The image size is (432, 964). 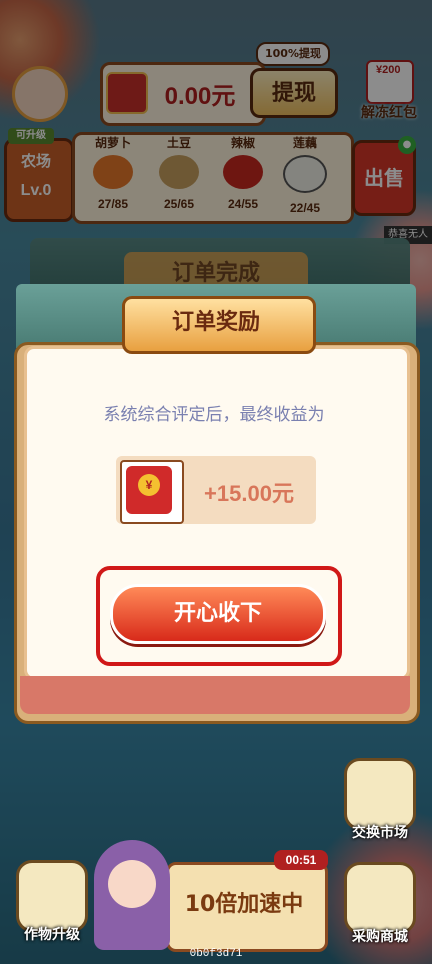 I want to click on build-id: 0b0f3d71, so click(x=216, y=954).